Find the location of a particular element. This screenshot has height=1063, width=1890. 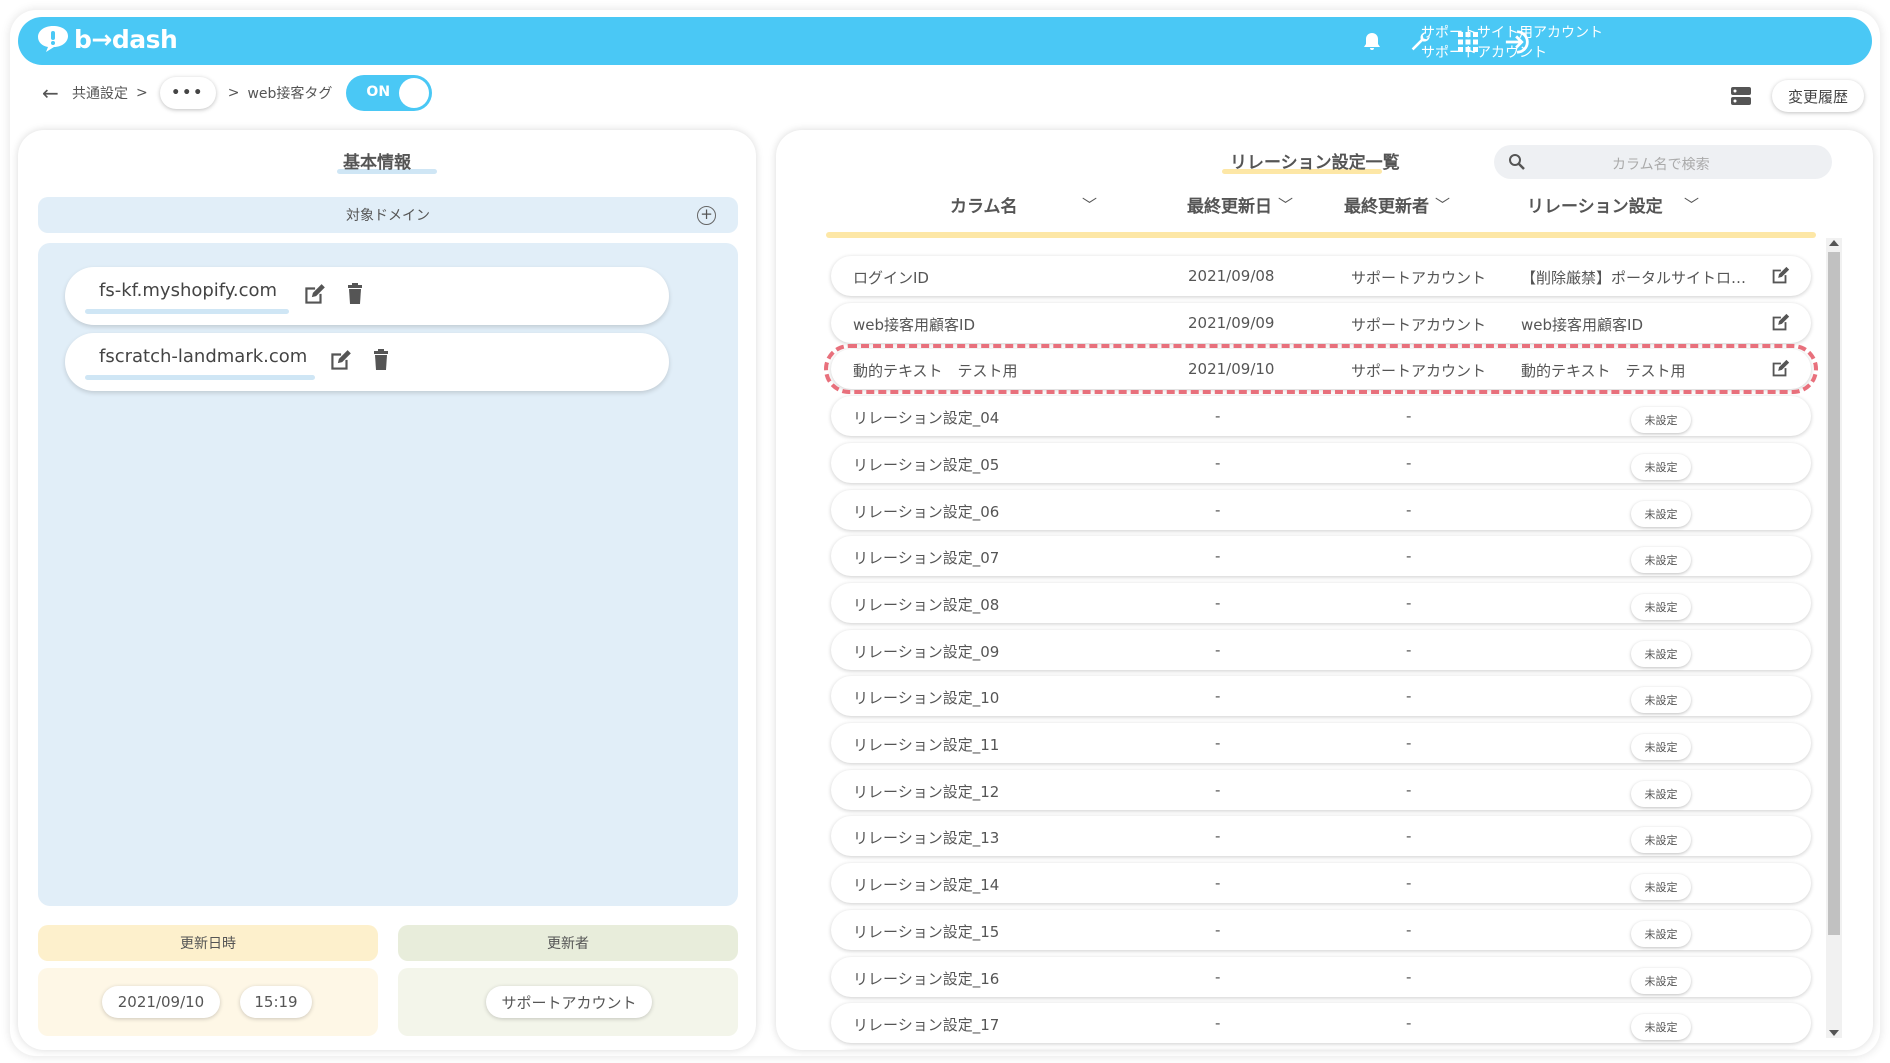

domain-item: fs-kf.myshopify.com is located at coordinates (367, 296).